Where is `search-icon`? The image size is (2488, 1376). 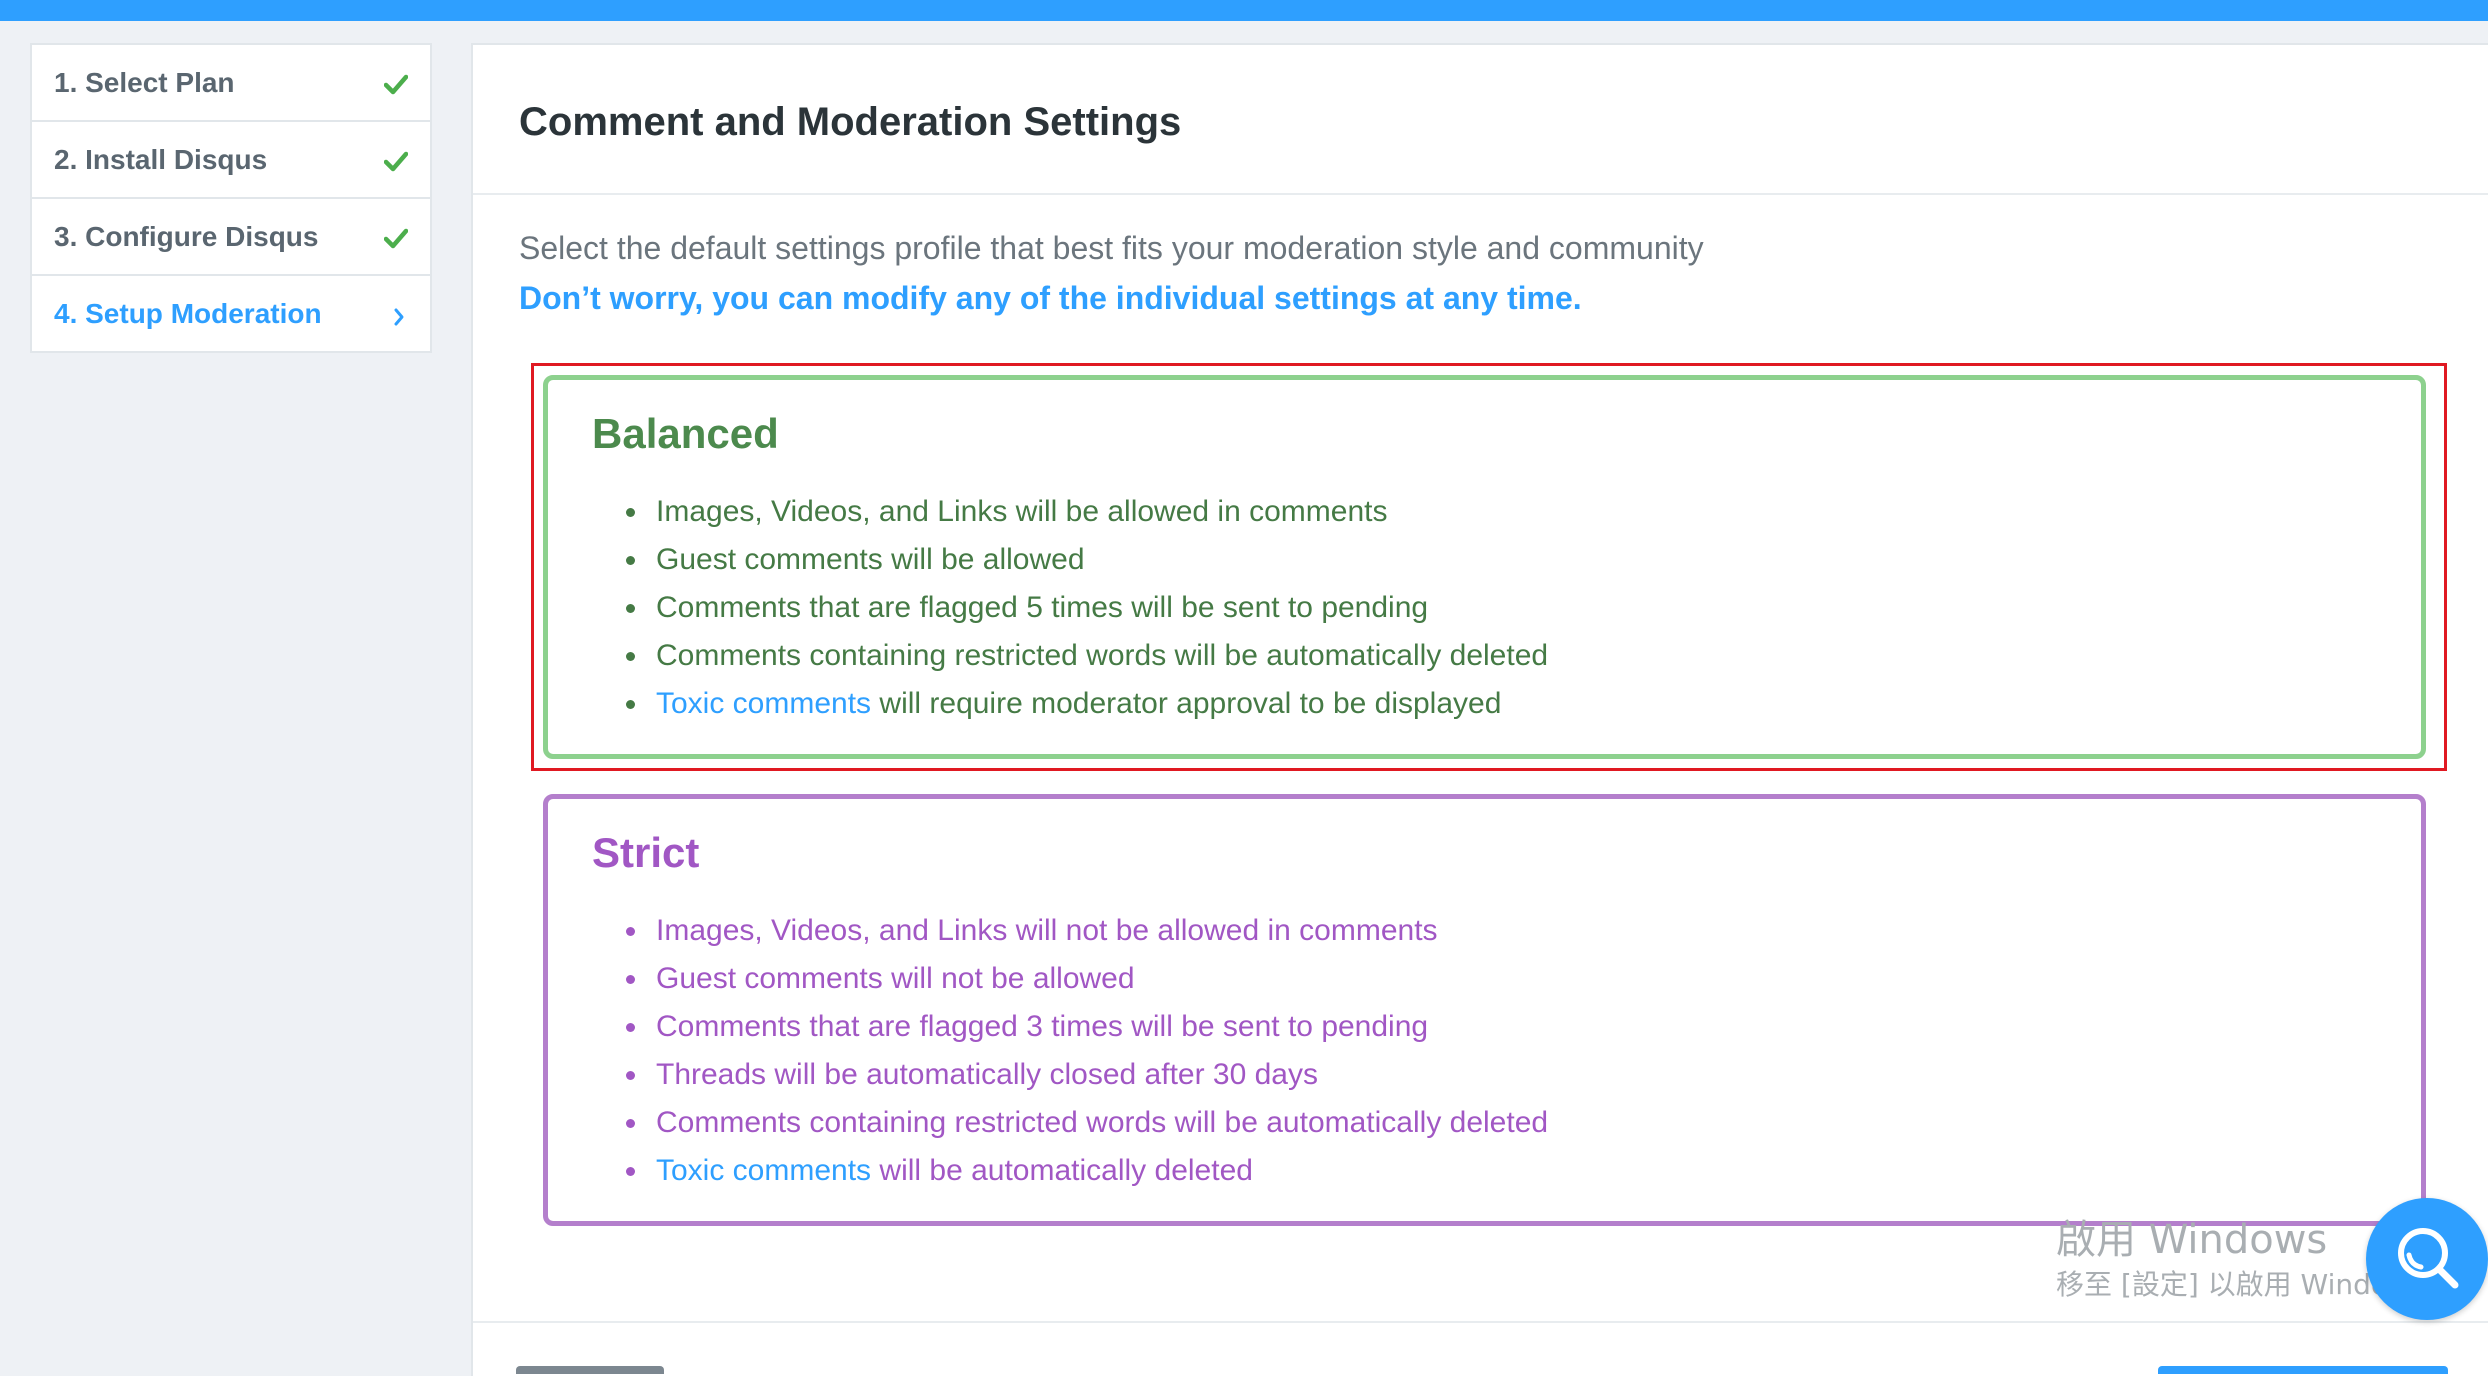
search-icon is located at coordinates (2427, 1259).